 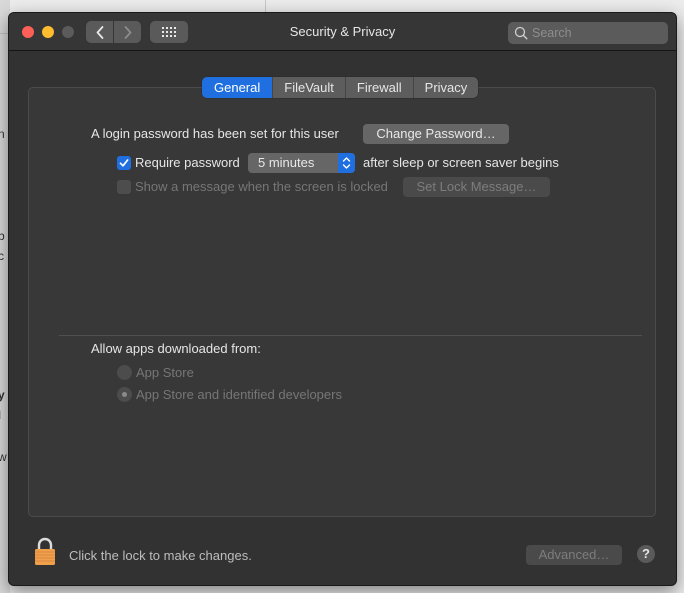 I want to click on radio-app-store-identified, so click(x=124, y=394).